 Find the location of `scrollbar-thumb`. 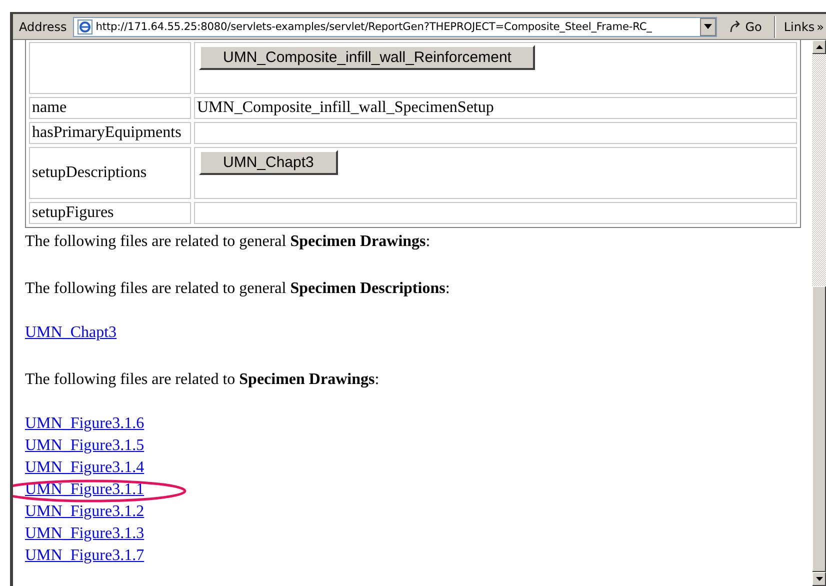

scrollbar-thumb is located at coordinates (819, 429).